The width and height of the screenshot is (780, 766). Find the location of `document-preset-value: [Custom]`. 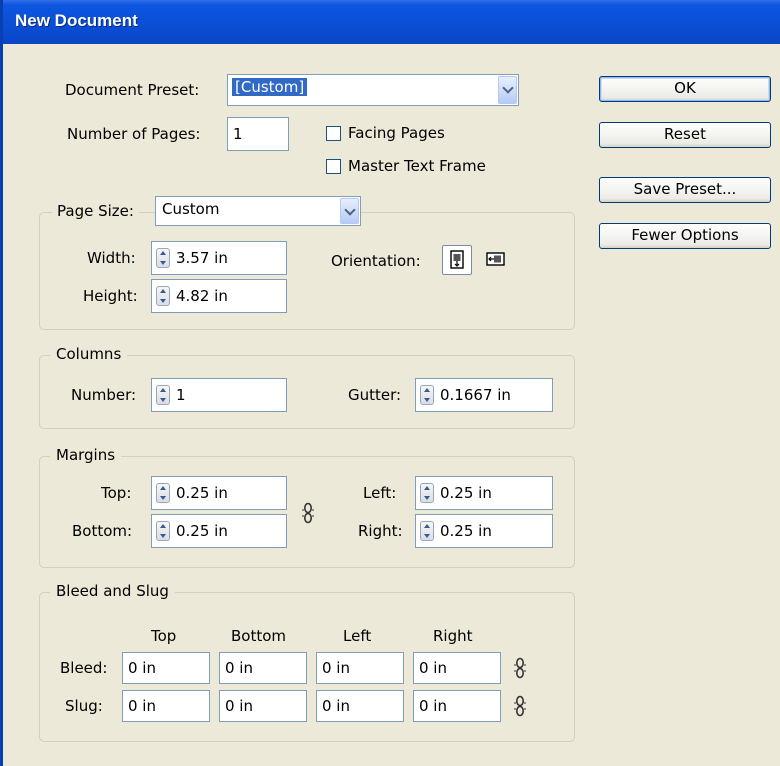

document-preset-value: [Custom] is located at coordinates (270, 87).